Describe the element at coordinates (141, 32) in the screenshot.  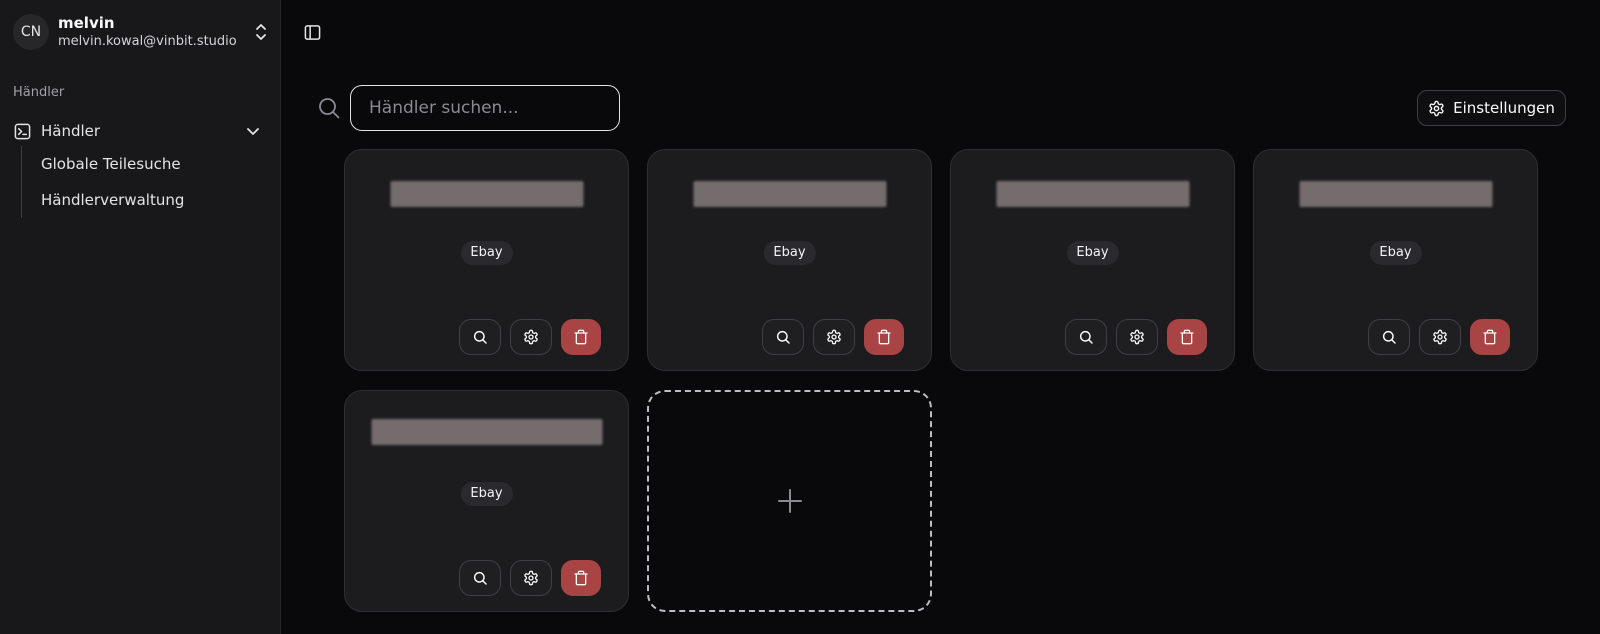
I see `user-switcher: CN melvin melvin.kowal@vinbit.studio` at that location.